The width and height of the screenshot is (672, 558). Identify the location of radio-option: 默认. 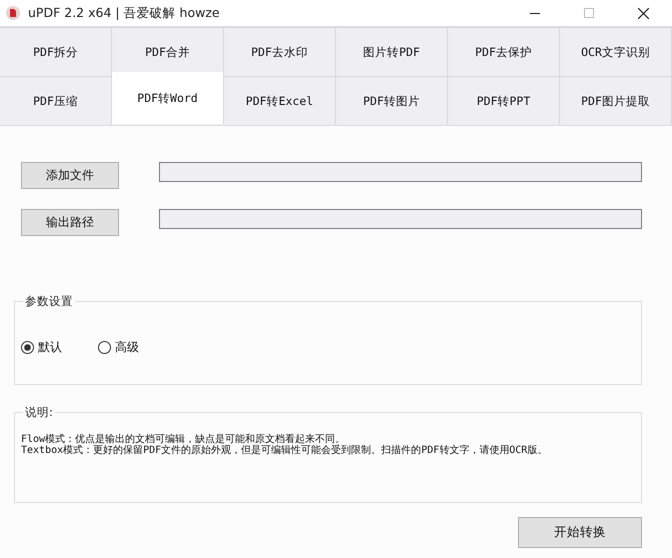
(41, 347).